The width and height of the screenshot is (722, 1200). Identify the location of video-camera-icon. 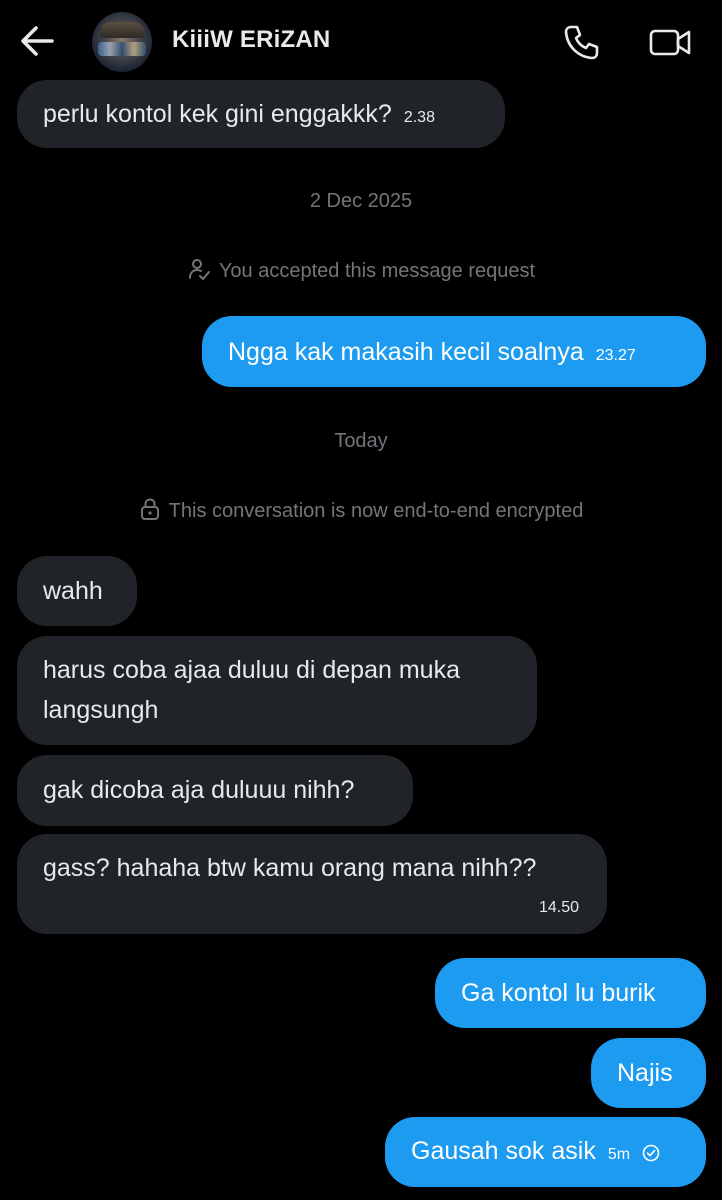
(670, 42).